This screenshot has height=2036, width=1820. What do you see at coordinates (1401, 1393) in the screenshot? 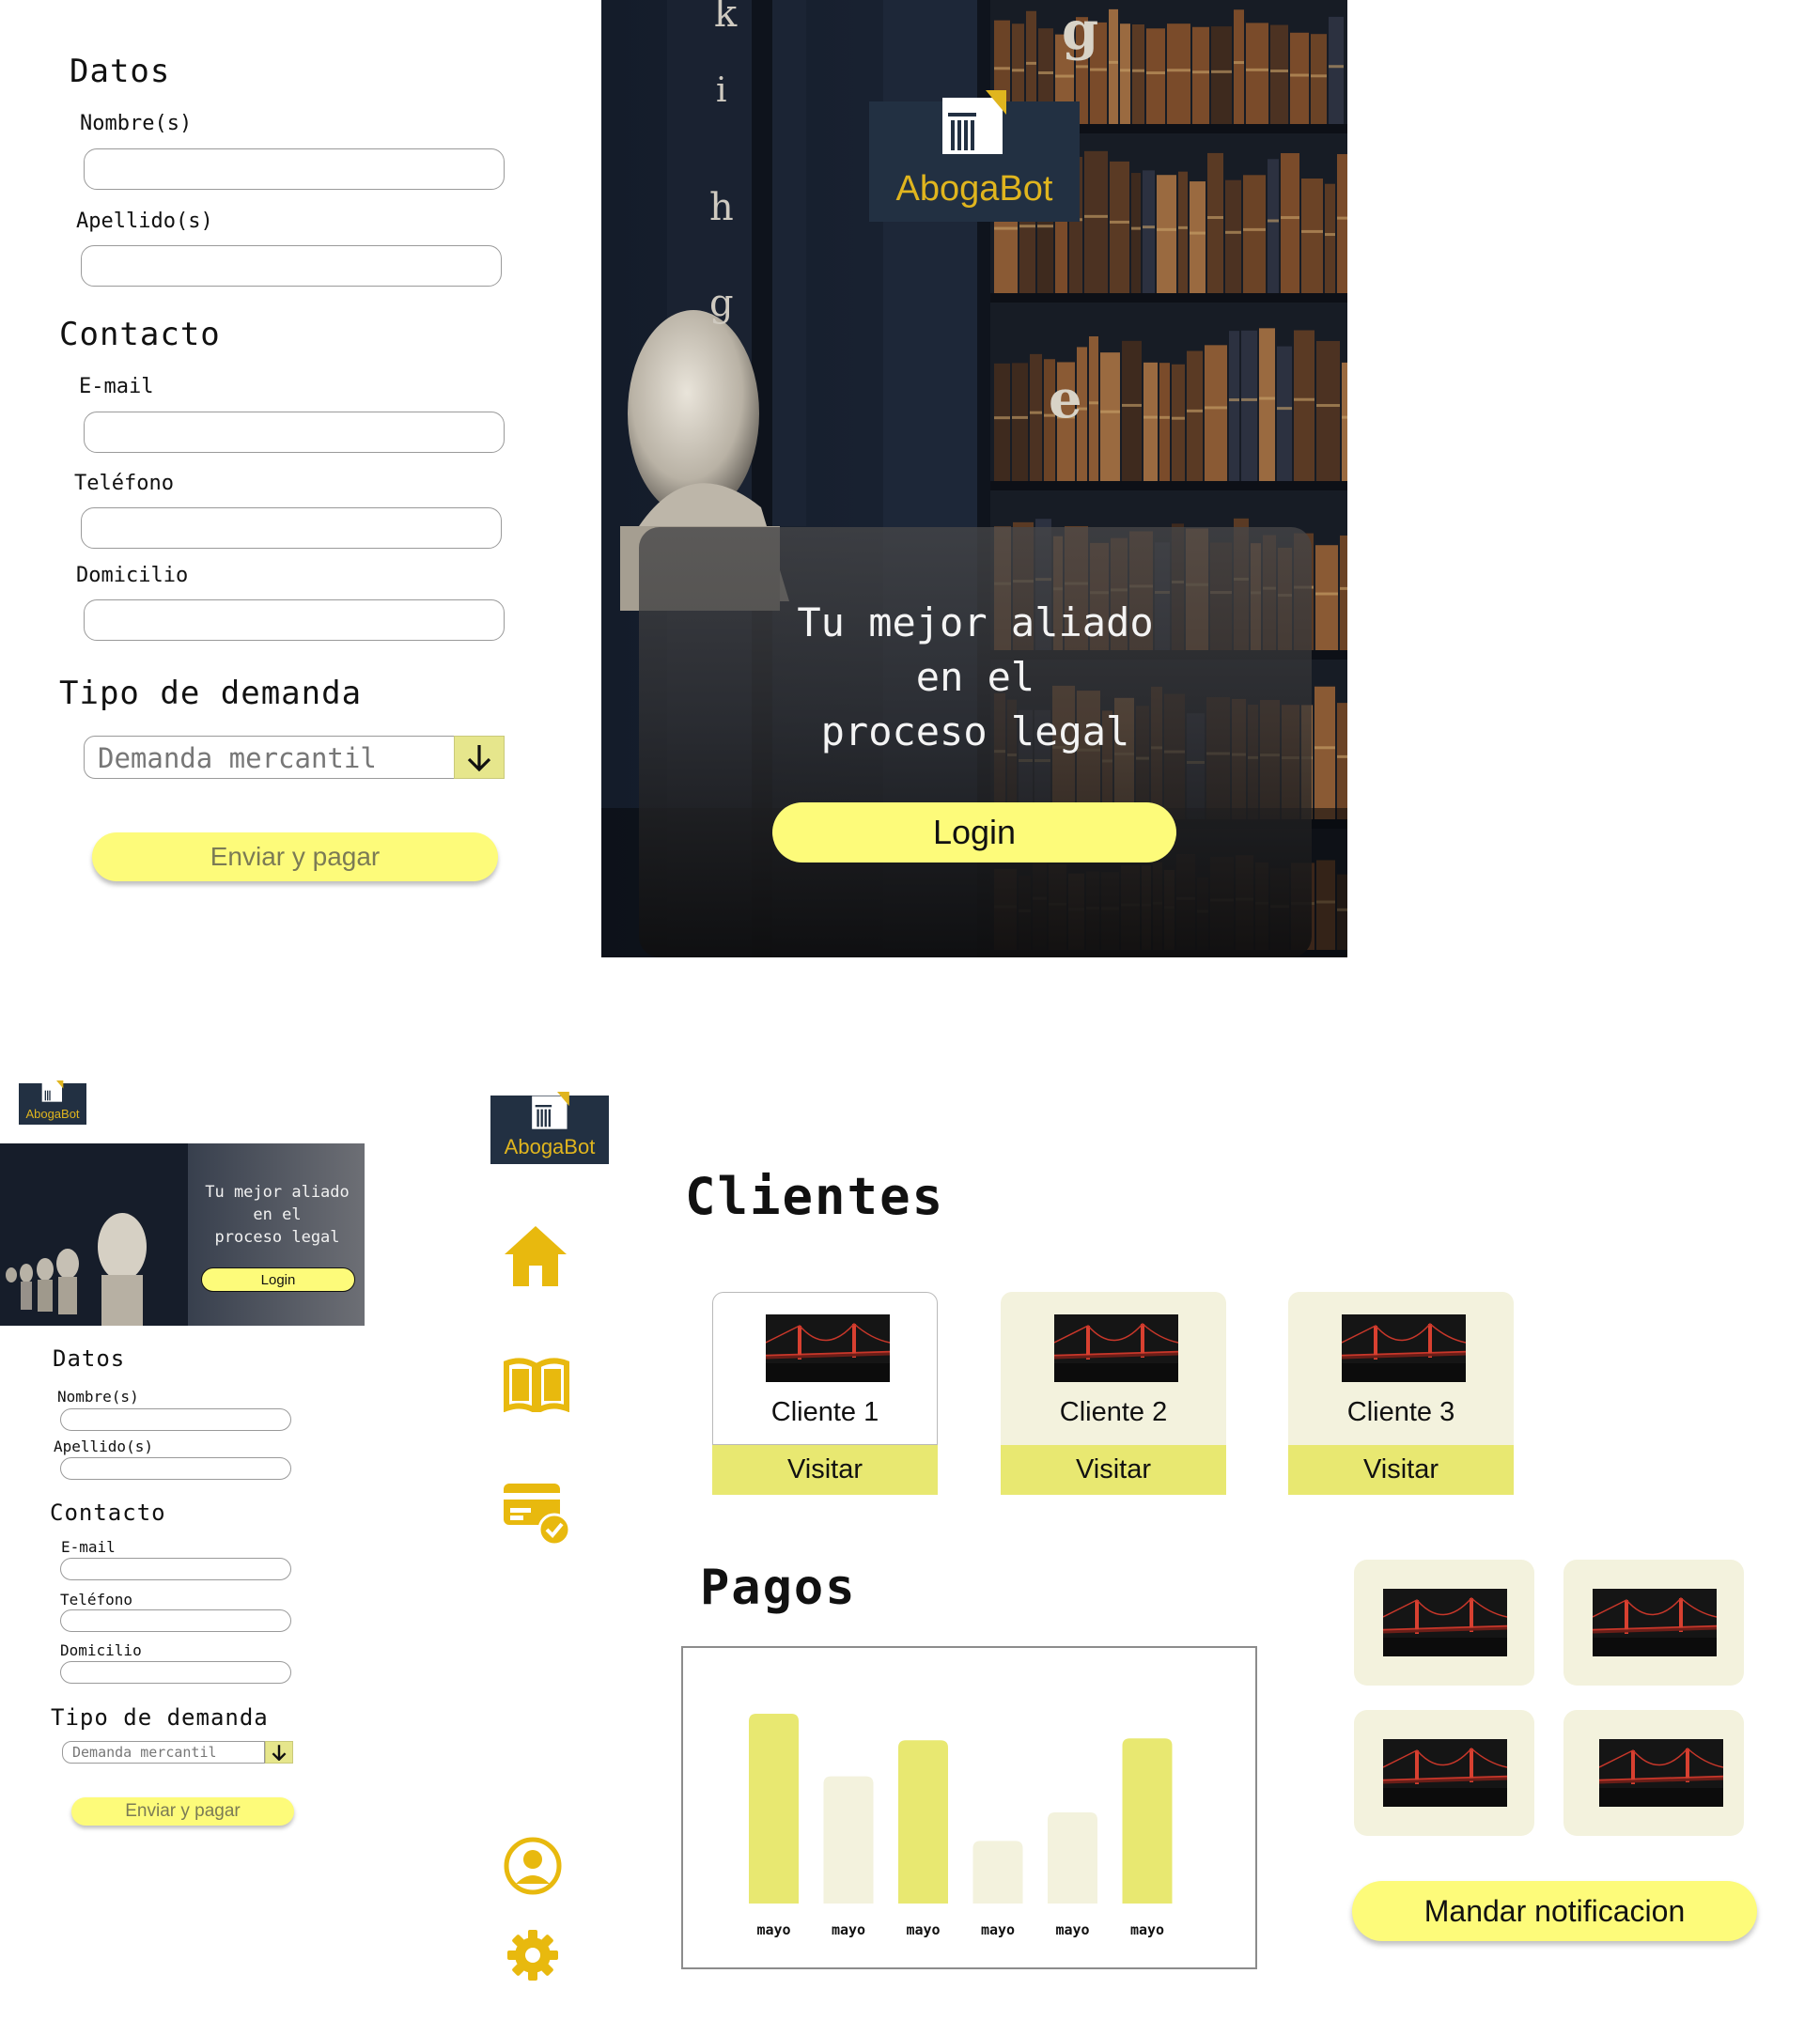
I see `client-card: Cliente 3 Visitar` at bounding box center [1401, 1393].